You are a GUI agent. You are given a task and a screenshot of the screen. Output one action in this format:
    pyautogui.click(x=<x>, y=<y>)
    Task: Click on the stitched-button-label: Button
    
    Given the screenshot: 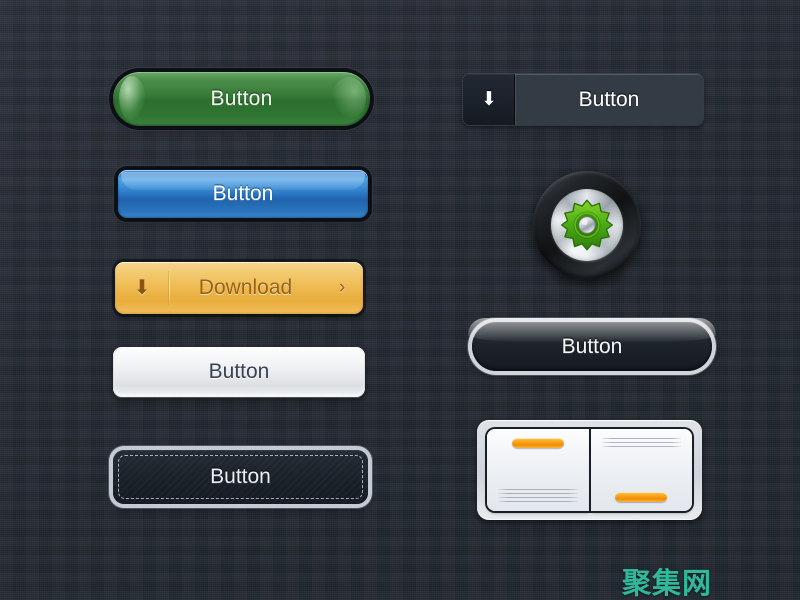 What is the action you would take?
    pyautogui.click(x=240, y=476)
    